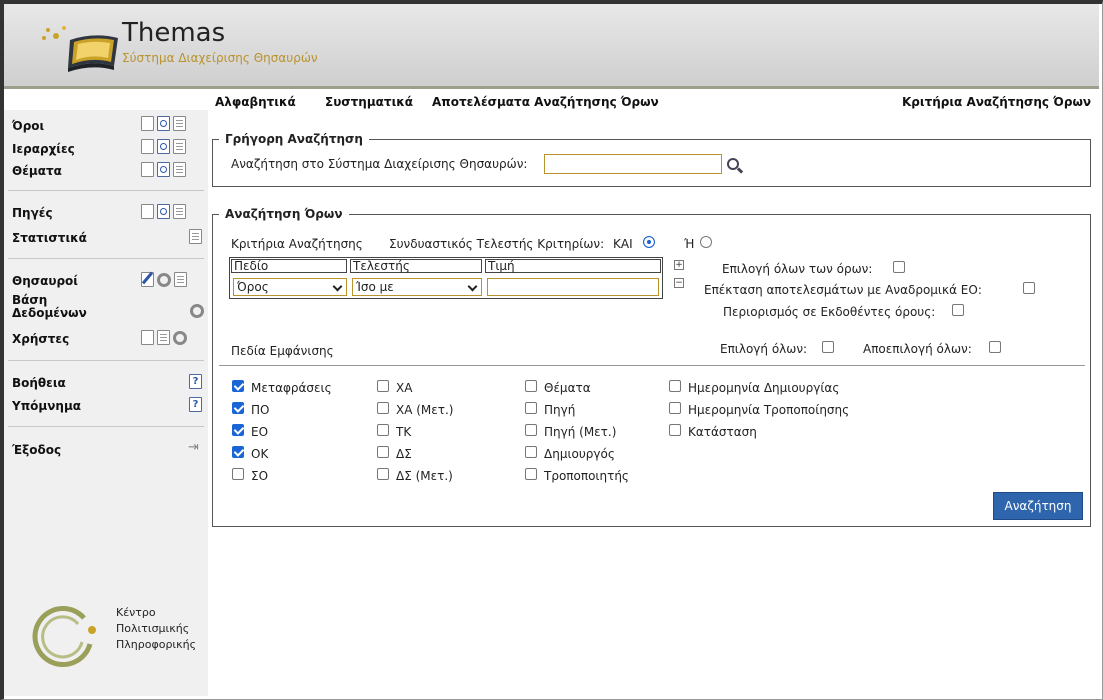  I want to click on sidebar-item-statistics: Στατιστικά, so click(49, 238).